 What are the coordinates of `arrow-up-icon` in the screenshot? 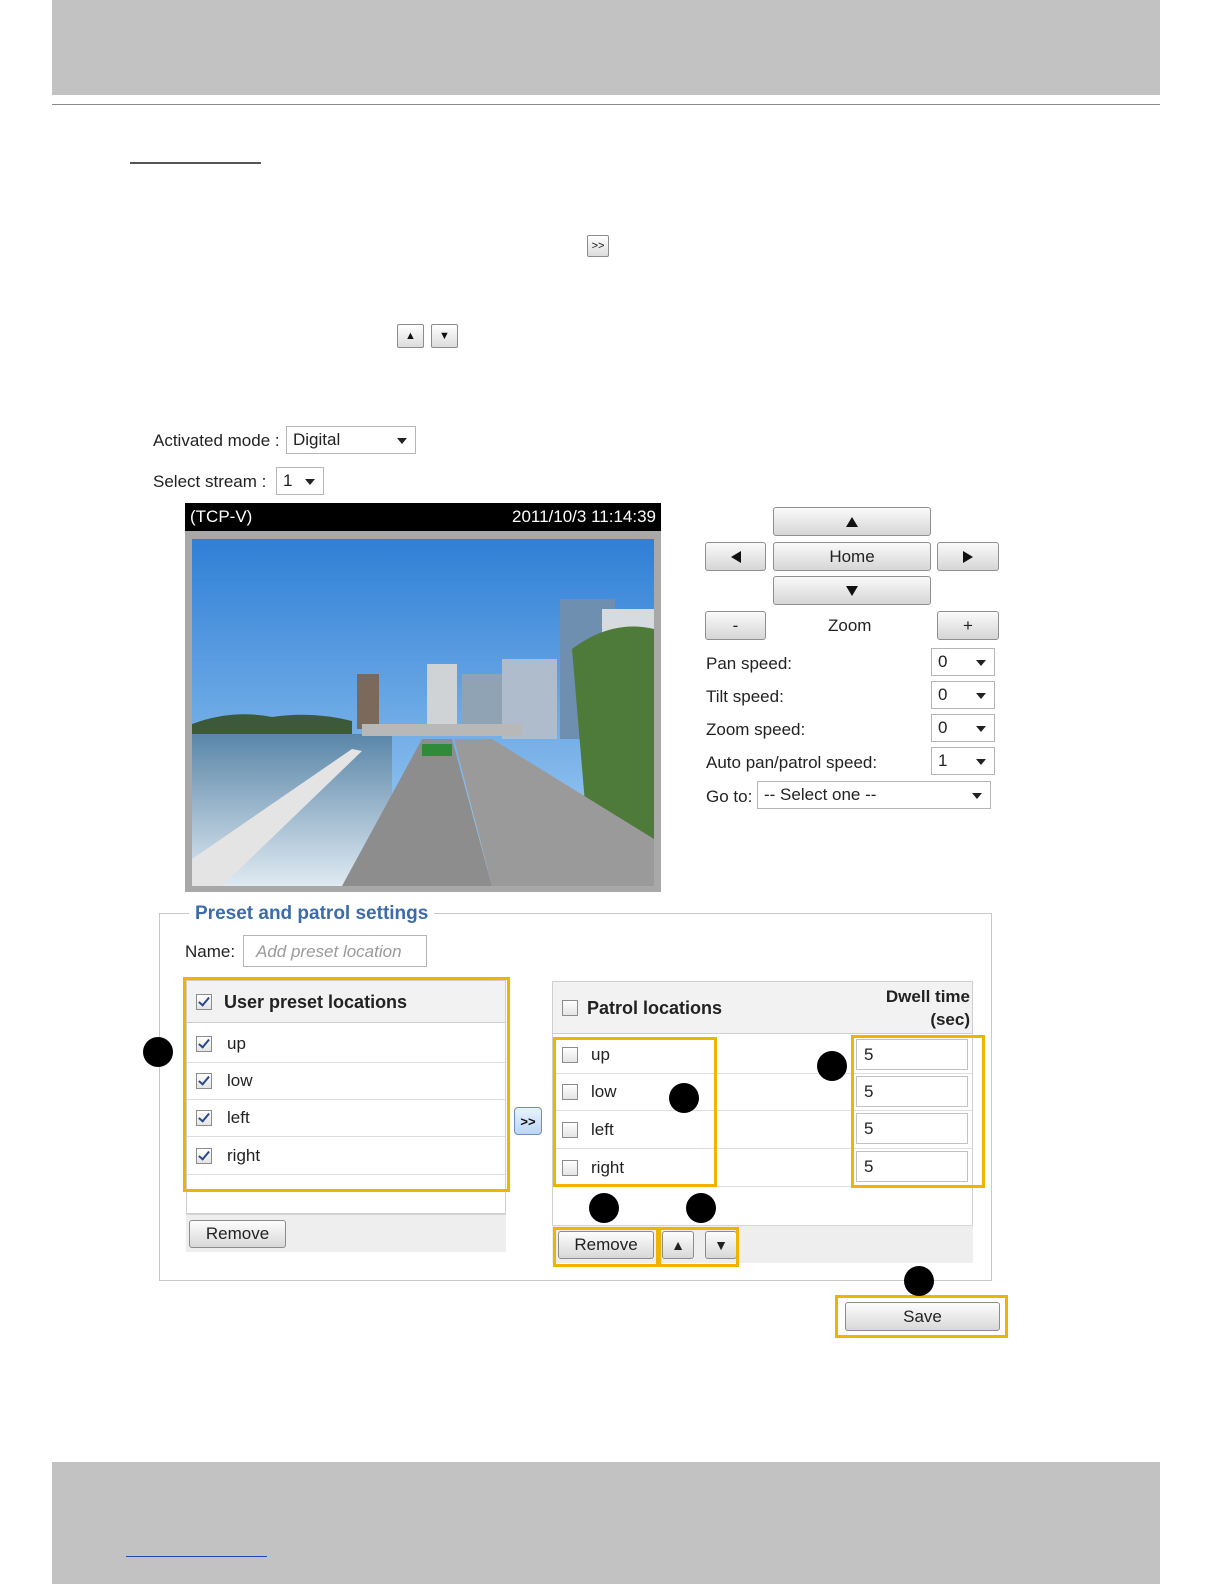 It's located at (852, 521).